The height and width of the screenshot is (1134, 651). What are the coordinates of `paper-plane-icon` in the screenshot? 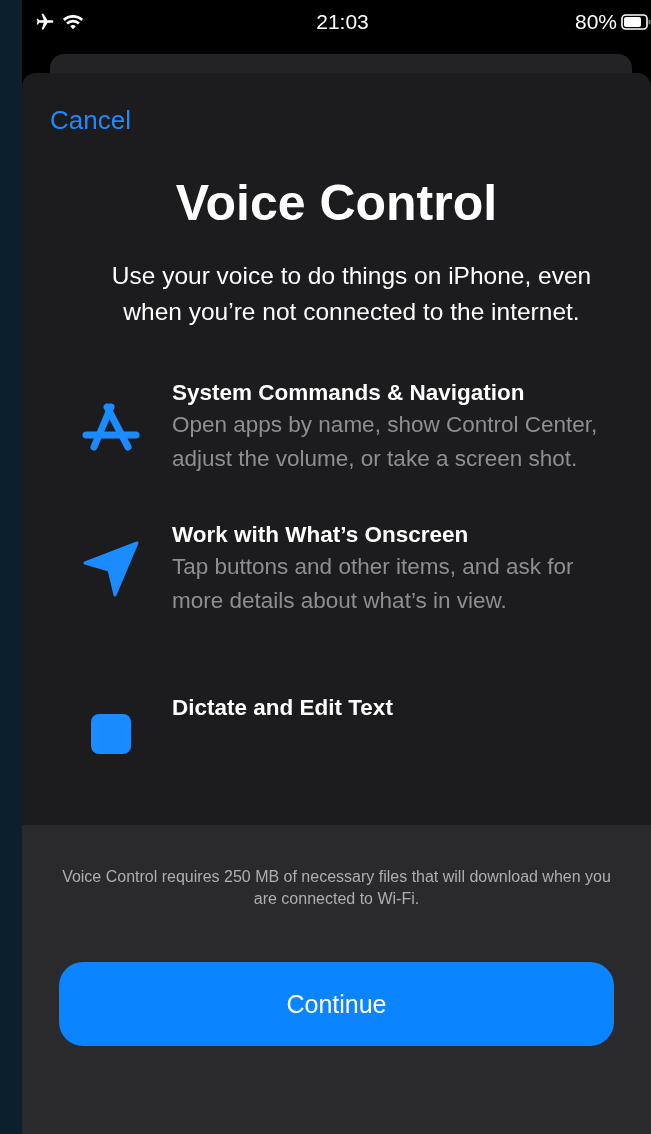 It's located at (111, 569).